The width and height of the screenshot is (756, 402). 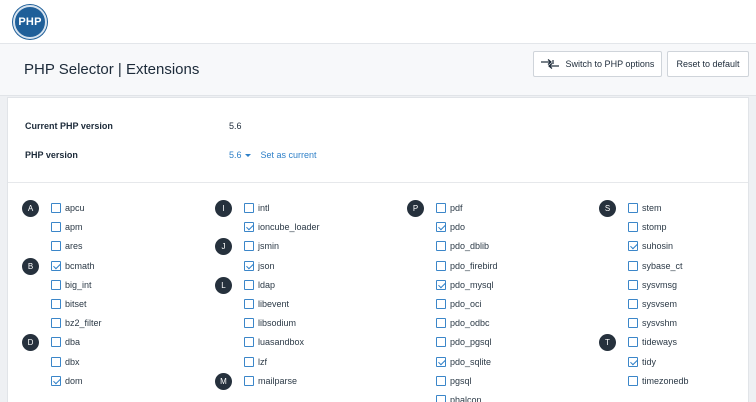 I want to click on extension-item-dba: dba, so click(x=65, y=342).